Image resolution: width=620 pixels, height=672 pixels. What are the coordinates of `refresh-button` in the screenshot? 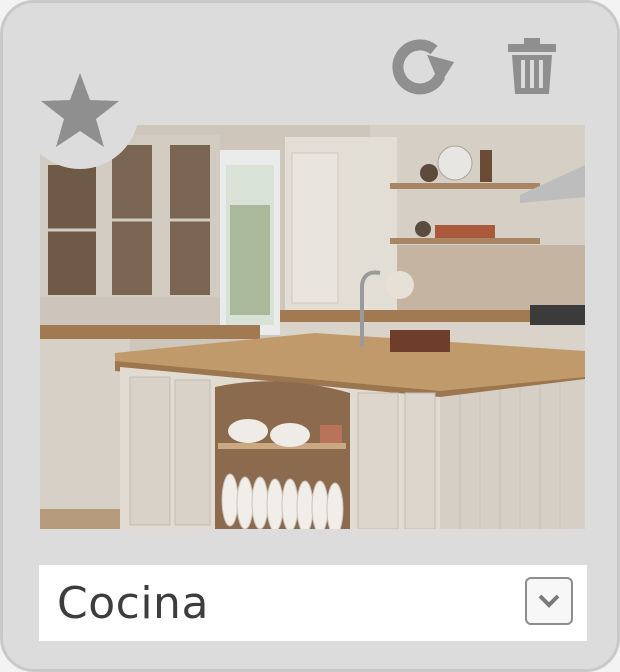 It's located at (423, 66).